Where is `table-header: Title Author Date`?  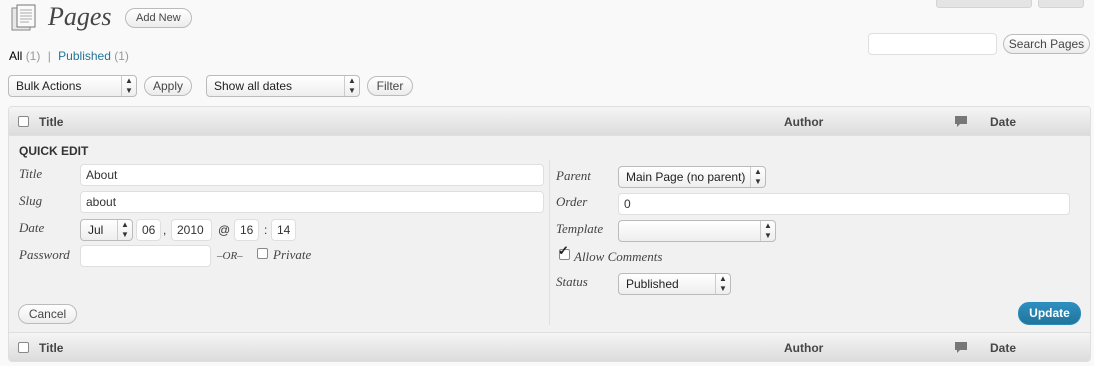 table-header: Title Author Date is located at coordinates (549, 121).